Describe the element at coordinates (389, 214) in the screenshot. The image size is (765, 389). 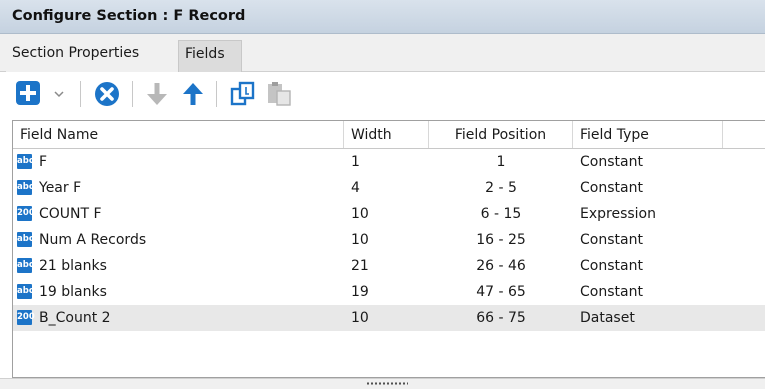
I see `table-row: 200 COUNT F 10 6 - 15 Expression` at that location.